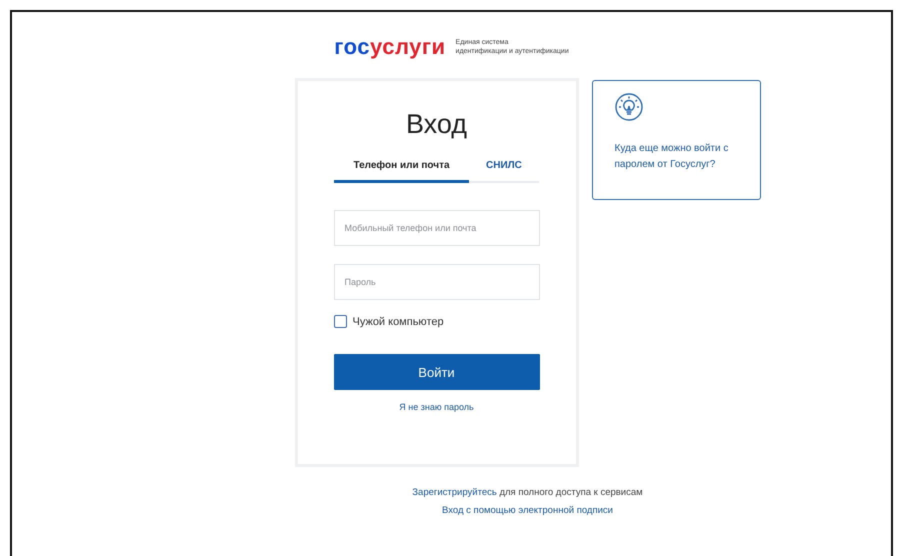  I want to click on lightbulb-icon, so click(628, 107).